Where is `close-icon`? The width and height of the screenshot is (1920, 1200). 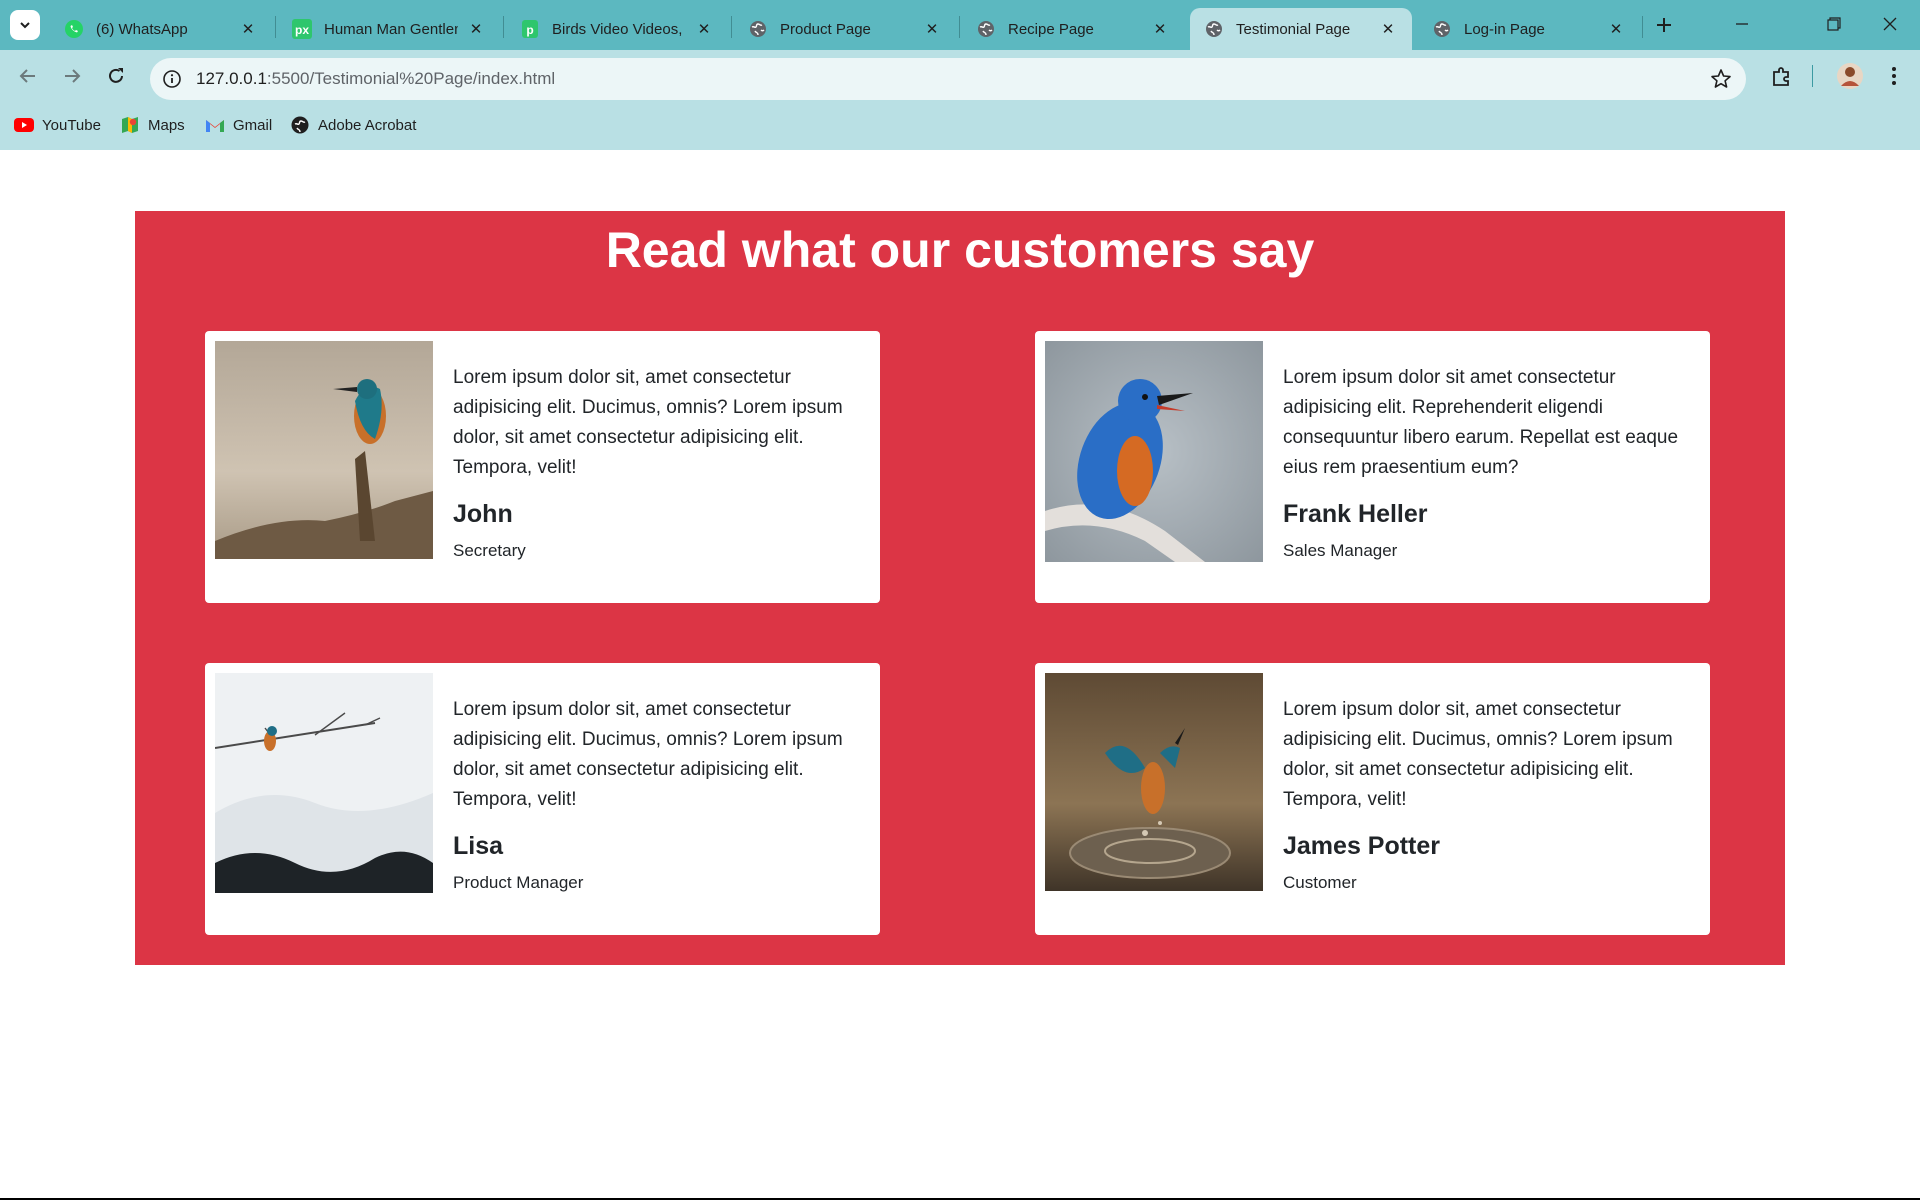 close-icon is located at coordinates (1890, 24).